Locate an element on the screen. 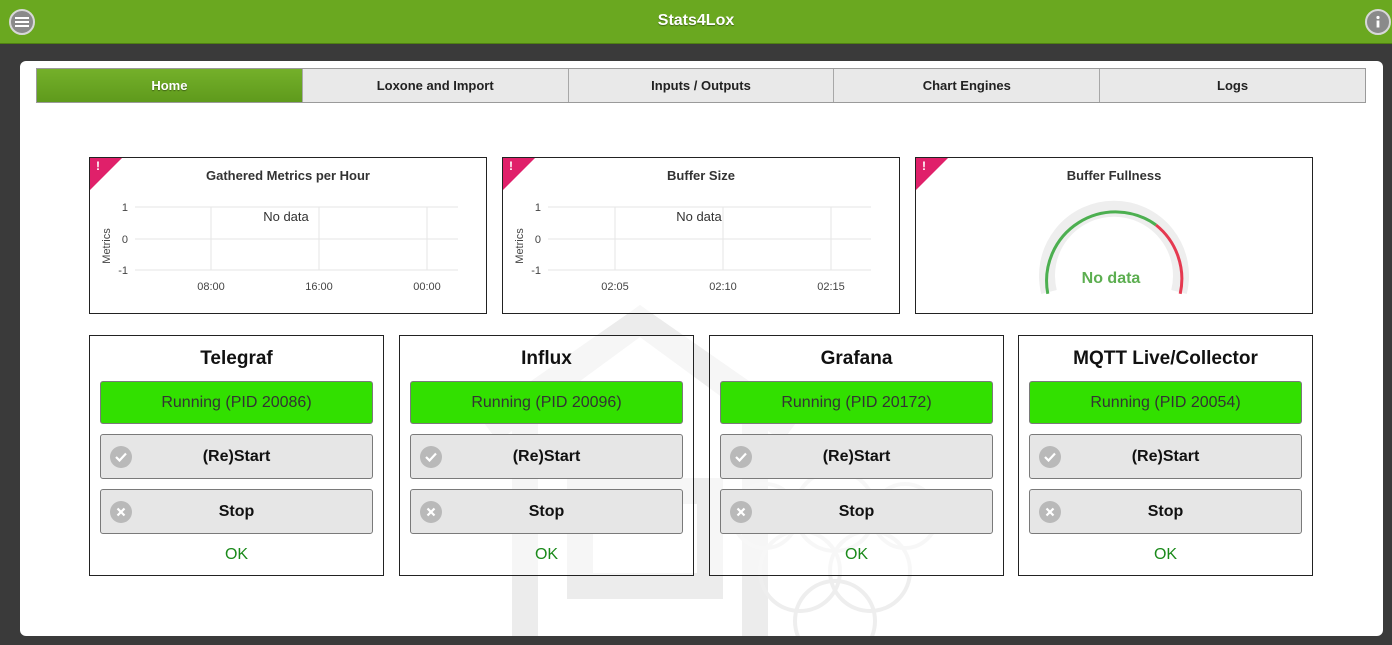 The width and height of the screenshot is (1392, 645). gauge-no-data-label: No data is located at coordinates (1111, 278).